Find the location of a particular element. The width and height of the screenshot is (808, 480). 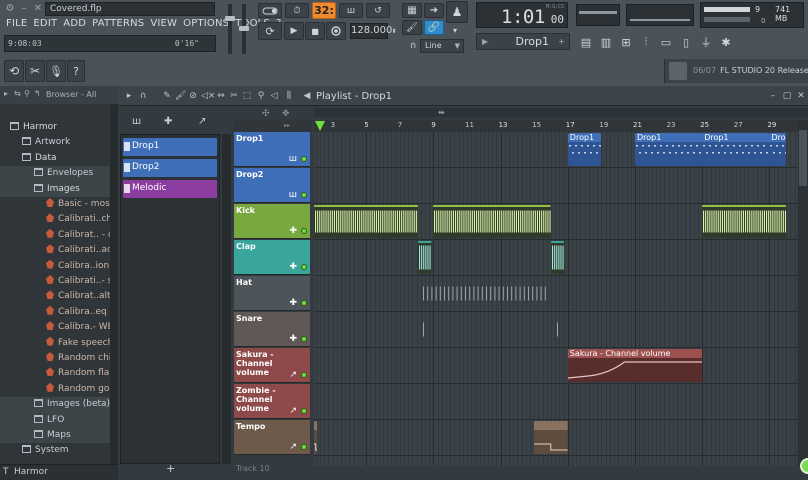

browser-item: Harmor is located at coordinates (55, 127).